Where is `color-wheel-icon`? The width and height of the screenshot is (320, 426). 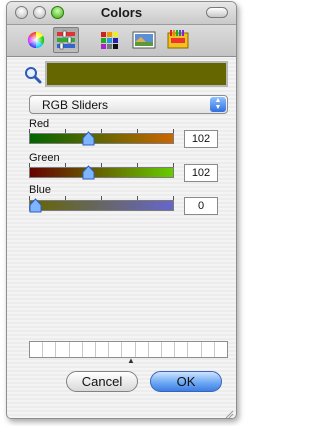 color-wheel-icon is located at coordinates (36, 40).